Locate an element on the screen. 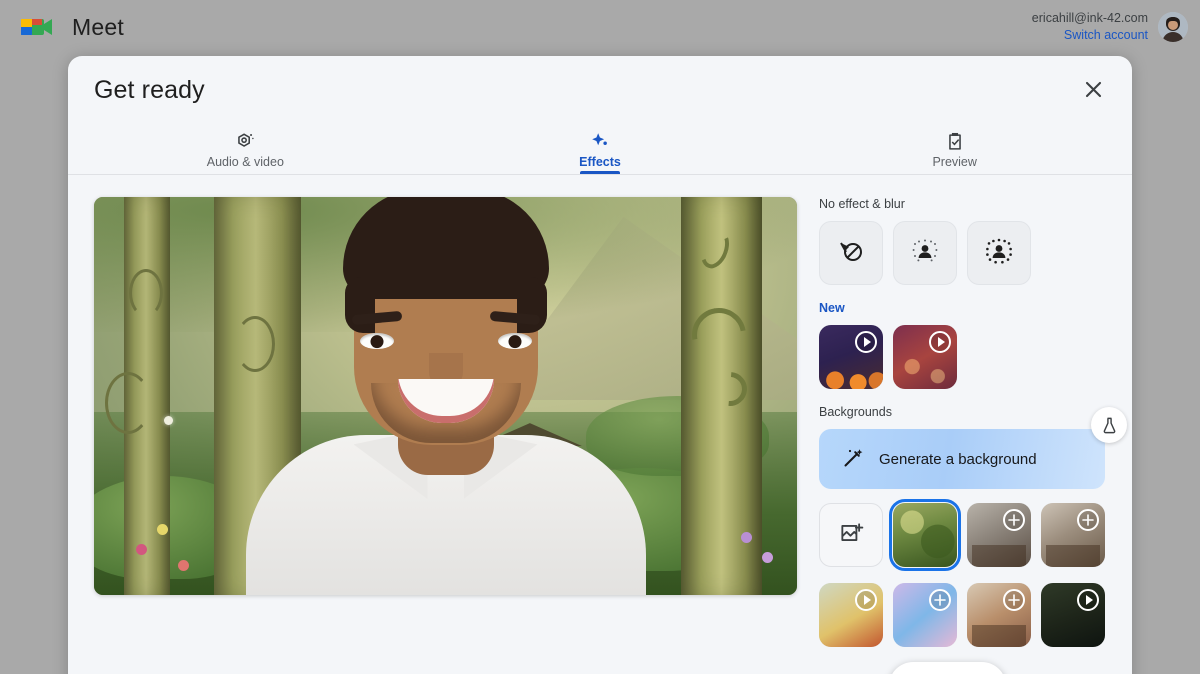 This screenshot has height=674, width=1200. new-items-row is located at coordinates (972, 357).